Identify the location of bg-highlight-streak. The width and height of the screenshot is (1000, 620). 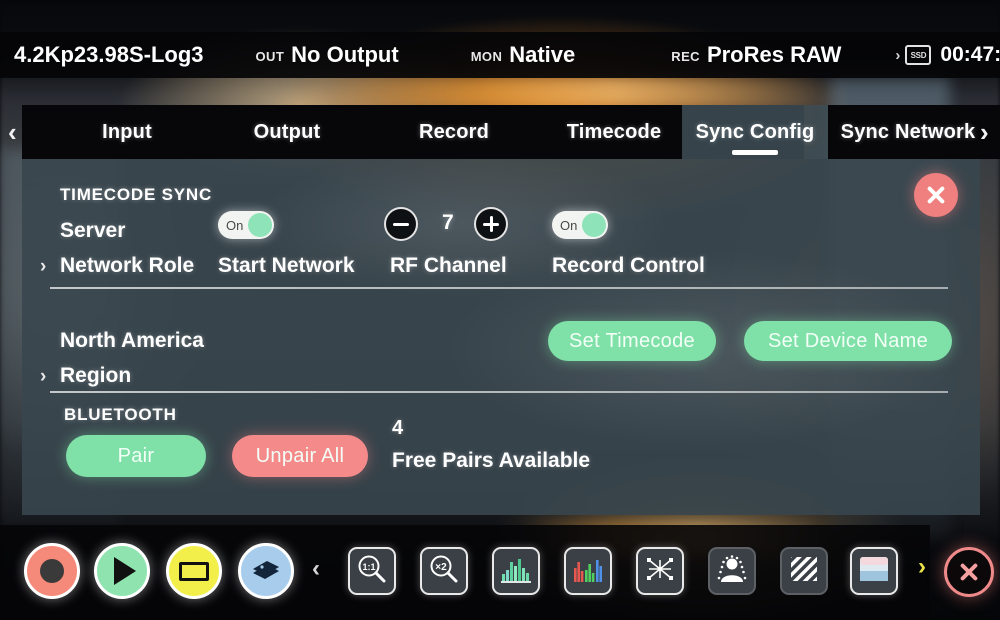
(590, 92).